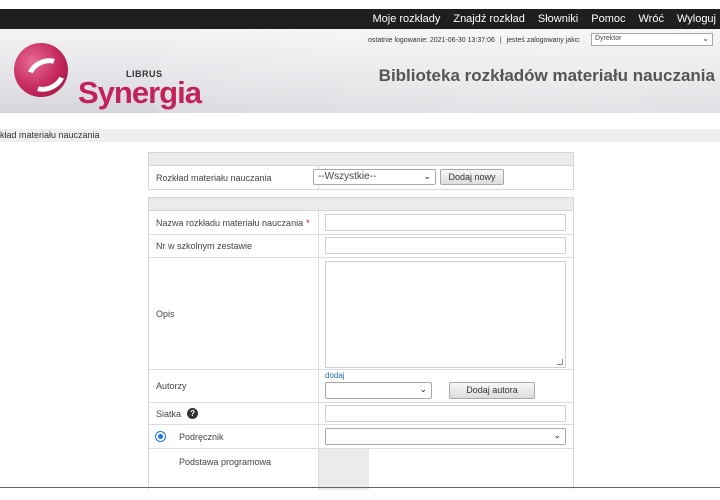  What do you see at coordinates (558, 19) in the screenshot?
I see `nav-dictionaries: Słowniki` at bounding box center [558, 19].